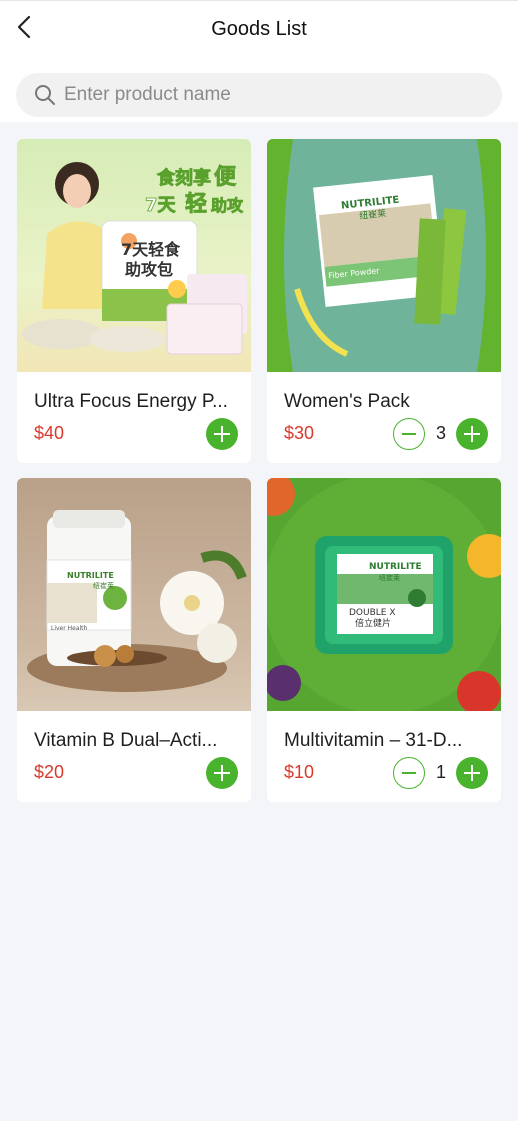 This screenshot has width=518, height=1121. Describe the element at coordinates (440, 433) in the screenshot. I see `quantity-value: 3` at that location.